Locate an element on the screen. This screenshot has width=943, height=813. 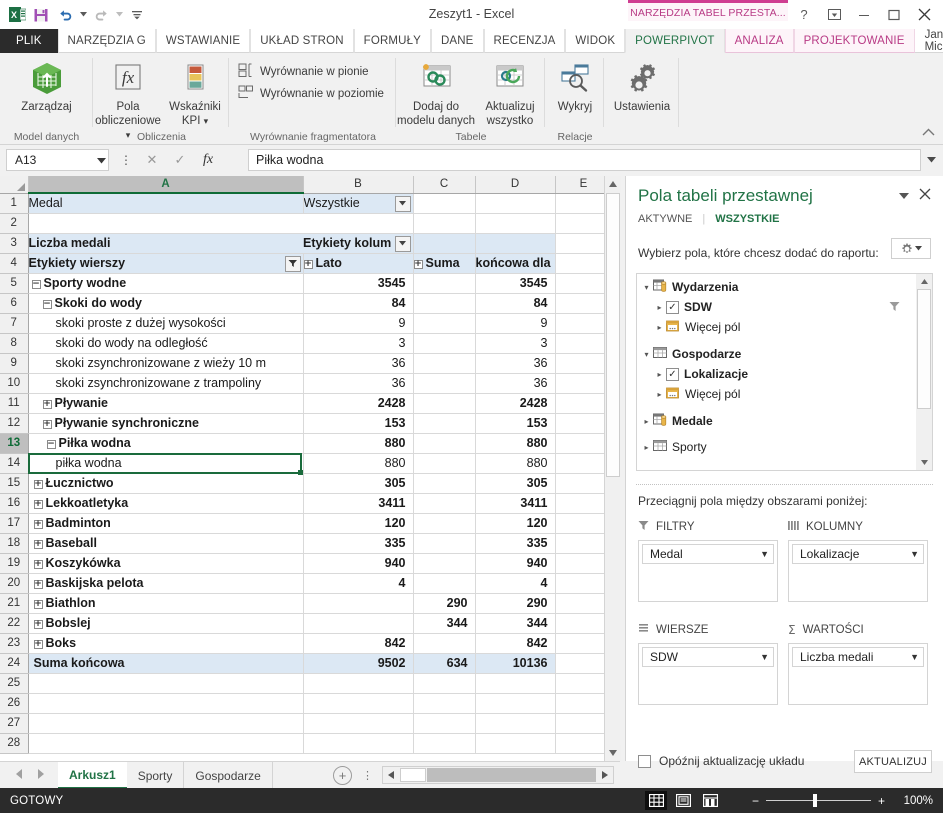
cell-a15: + Łucznictwo is located at coordinates (166, 483).